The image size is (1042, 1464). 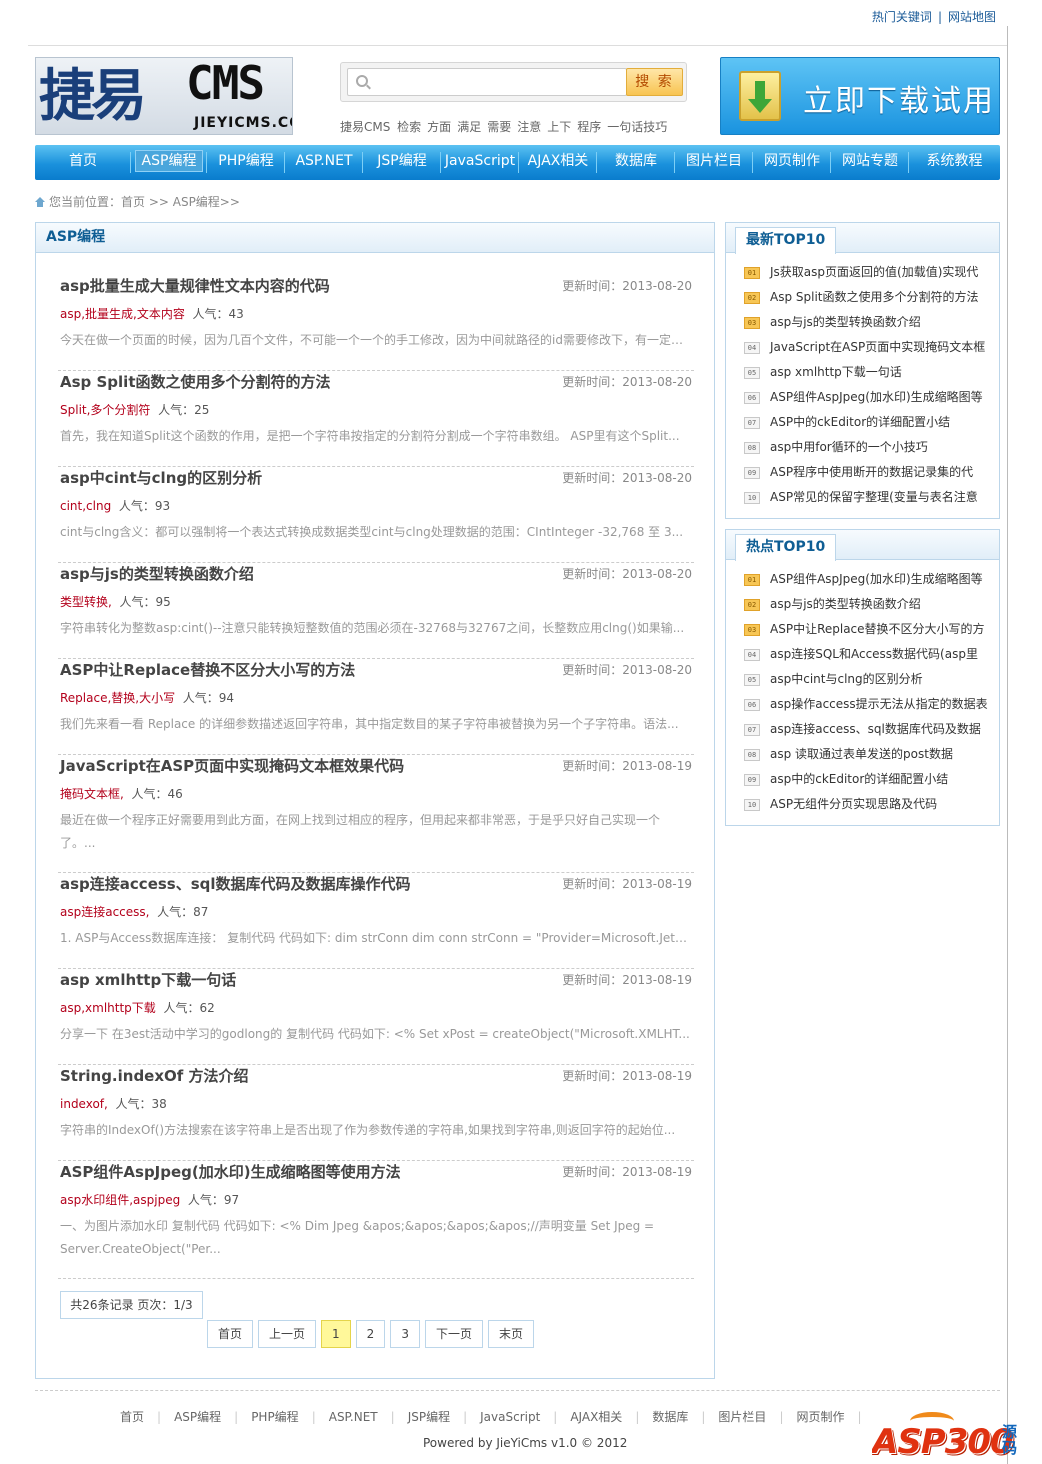 I want to click on nav-item: 数据库, so click(x=636, y=162).